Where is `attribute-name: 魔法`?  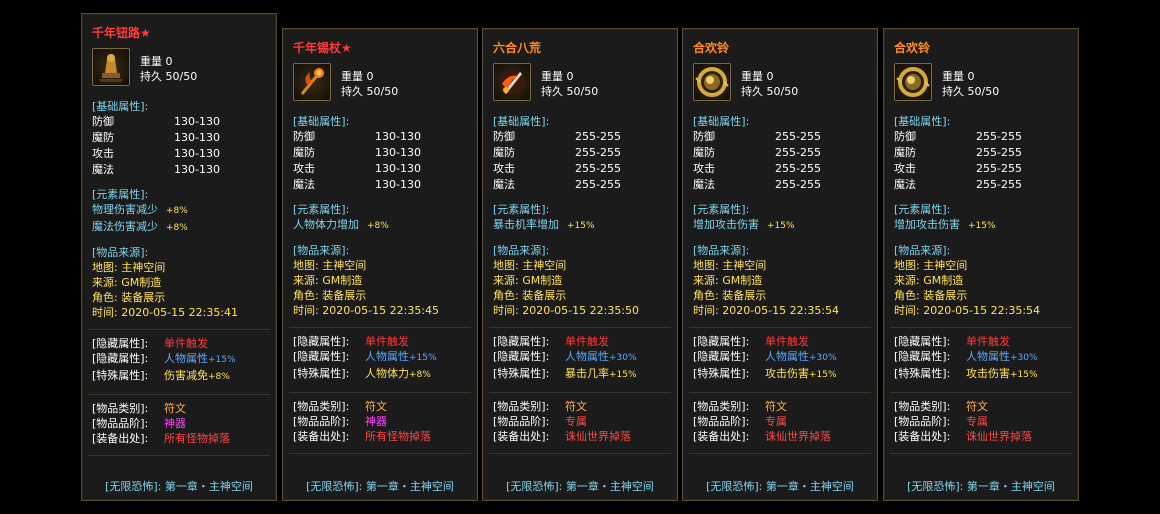 attribute-name: 魔法 is located at coordinates (304, 184).